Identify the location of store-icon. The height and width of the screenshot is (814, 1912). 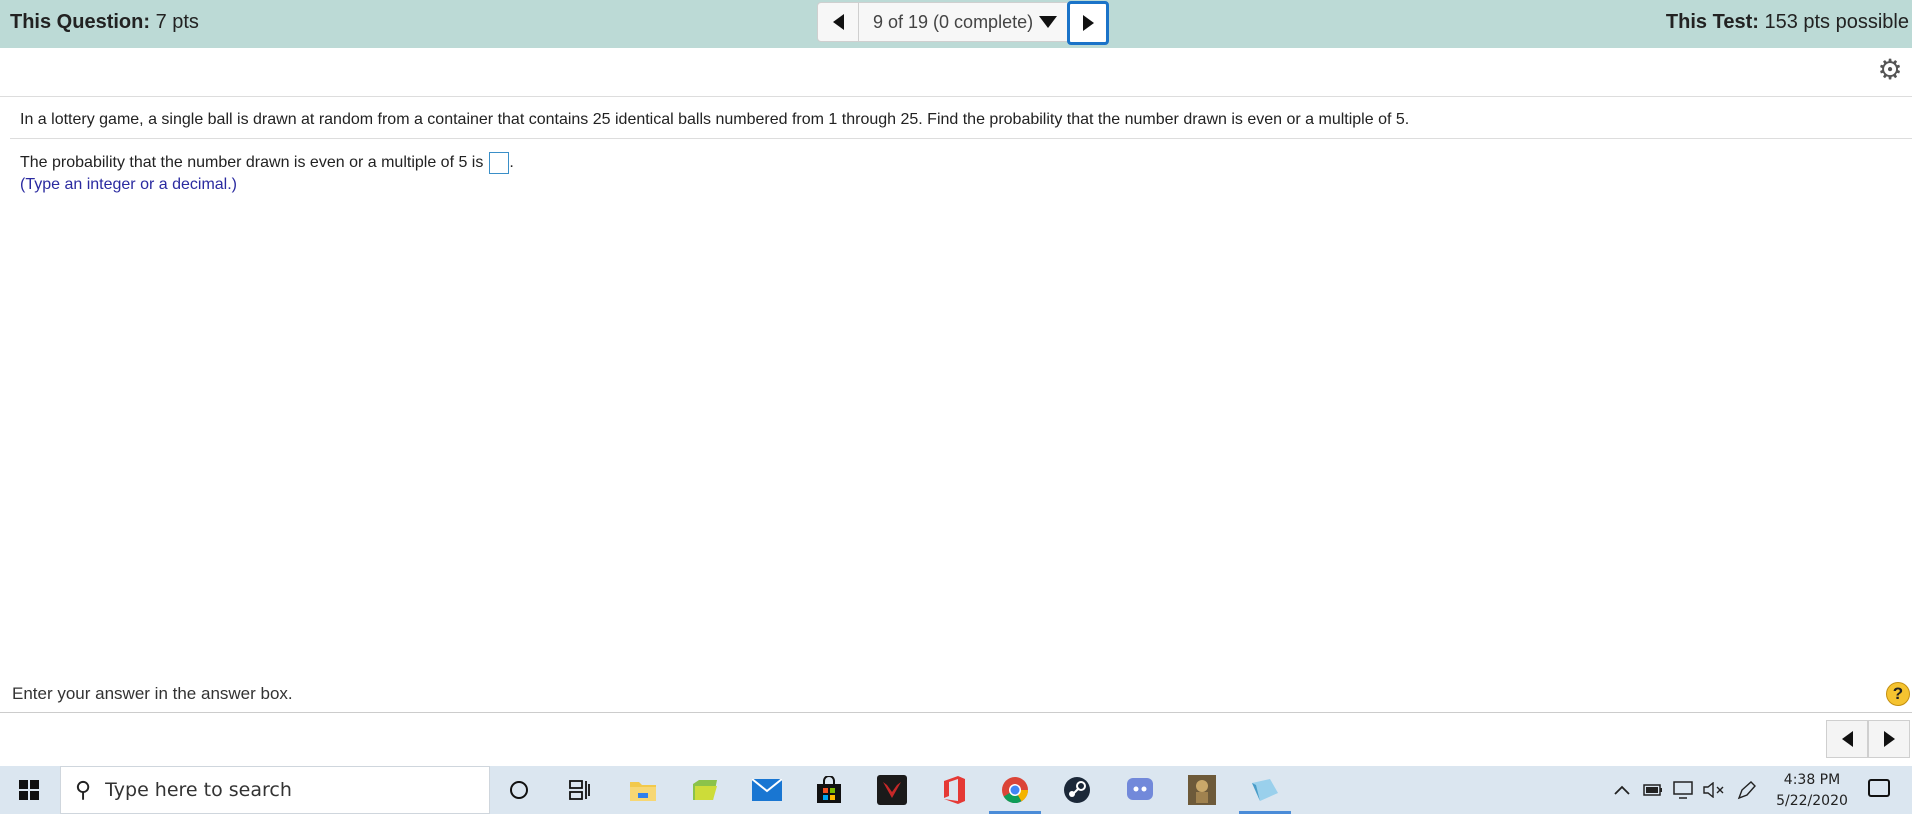
(829, 790).